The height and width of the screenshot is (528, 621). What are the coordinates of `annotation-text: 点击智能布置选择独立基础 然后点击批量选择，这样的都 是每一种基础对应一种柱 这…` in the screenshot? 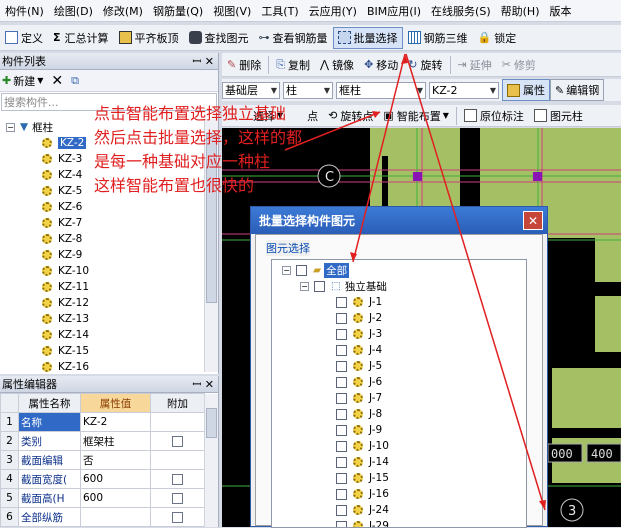 It's located at (198, 150).